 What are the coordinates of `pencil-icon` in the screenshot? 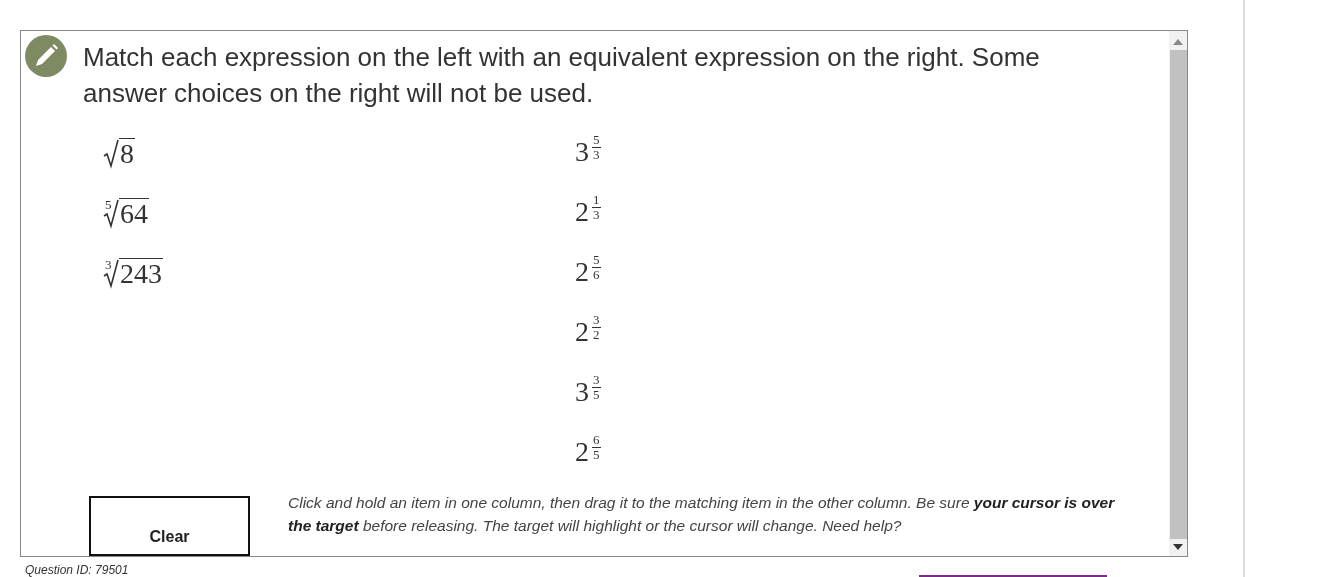 It's located at (46, 56).